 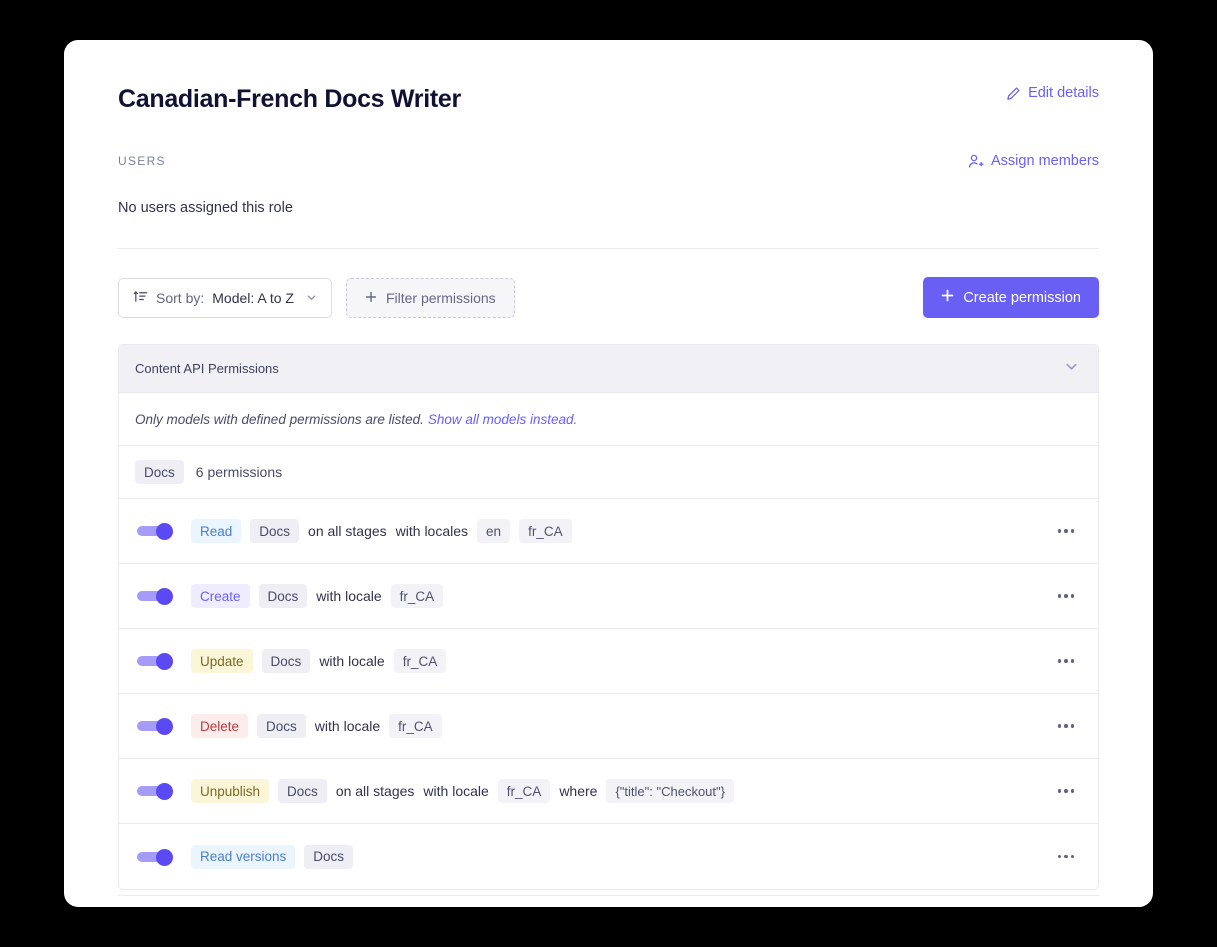 What do you see at coordinates (620, 661) in the screenshot?
I see `permission-description: Update Docs with locale fr_CA` at bounding box center [620, 661].